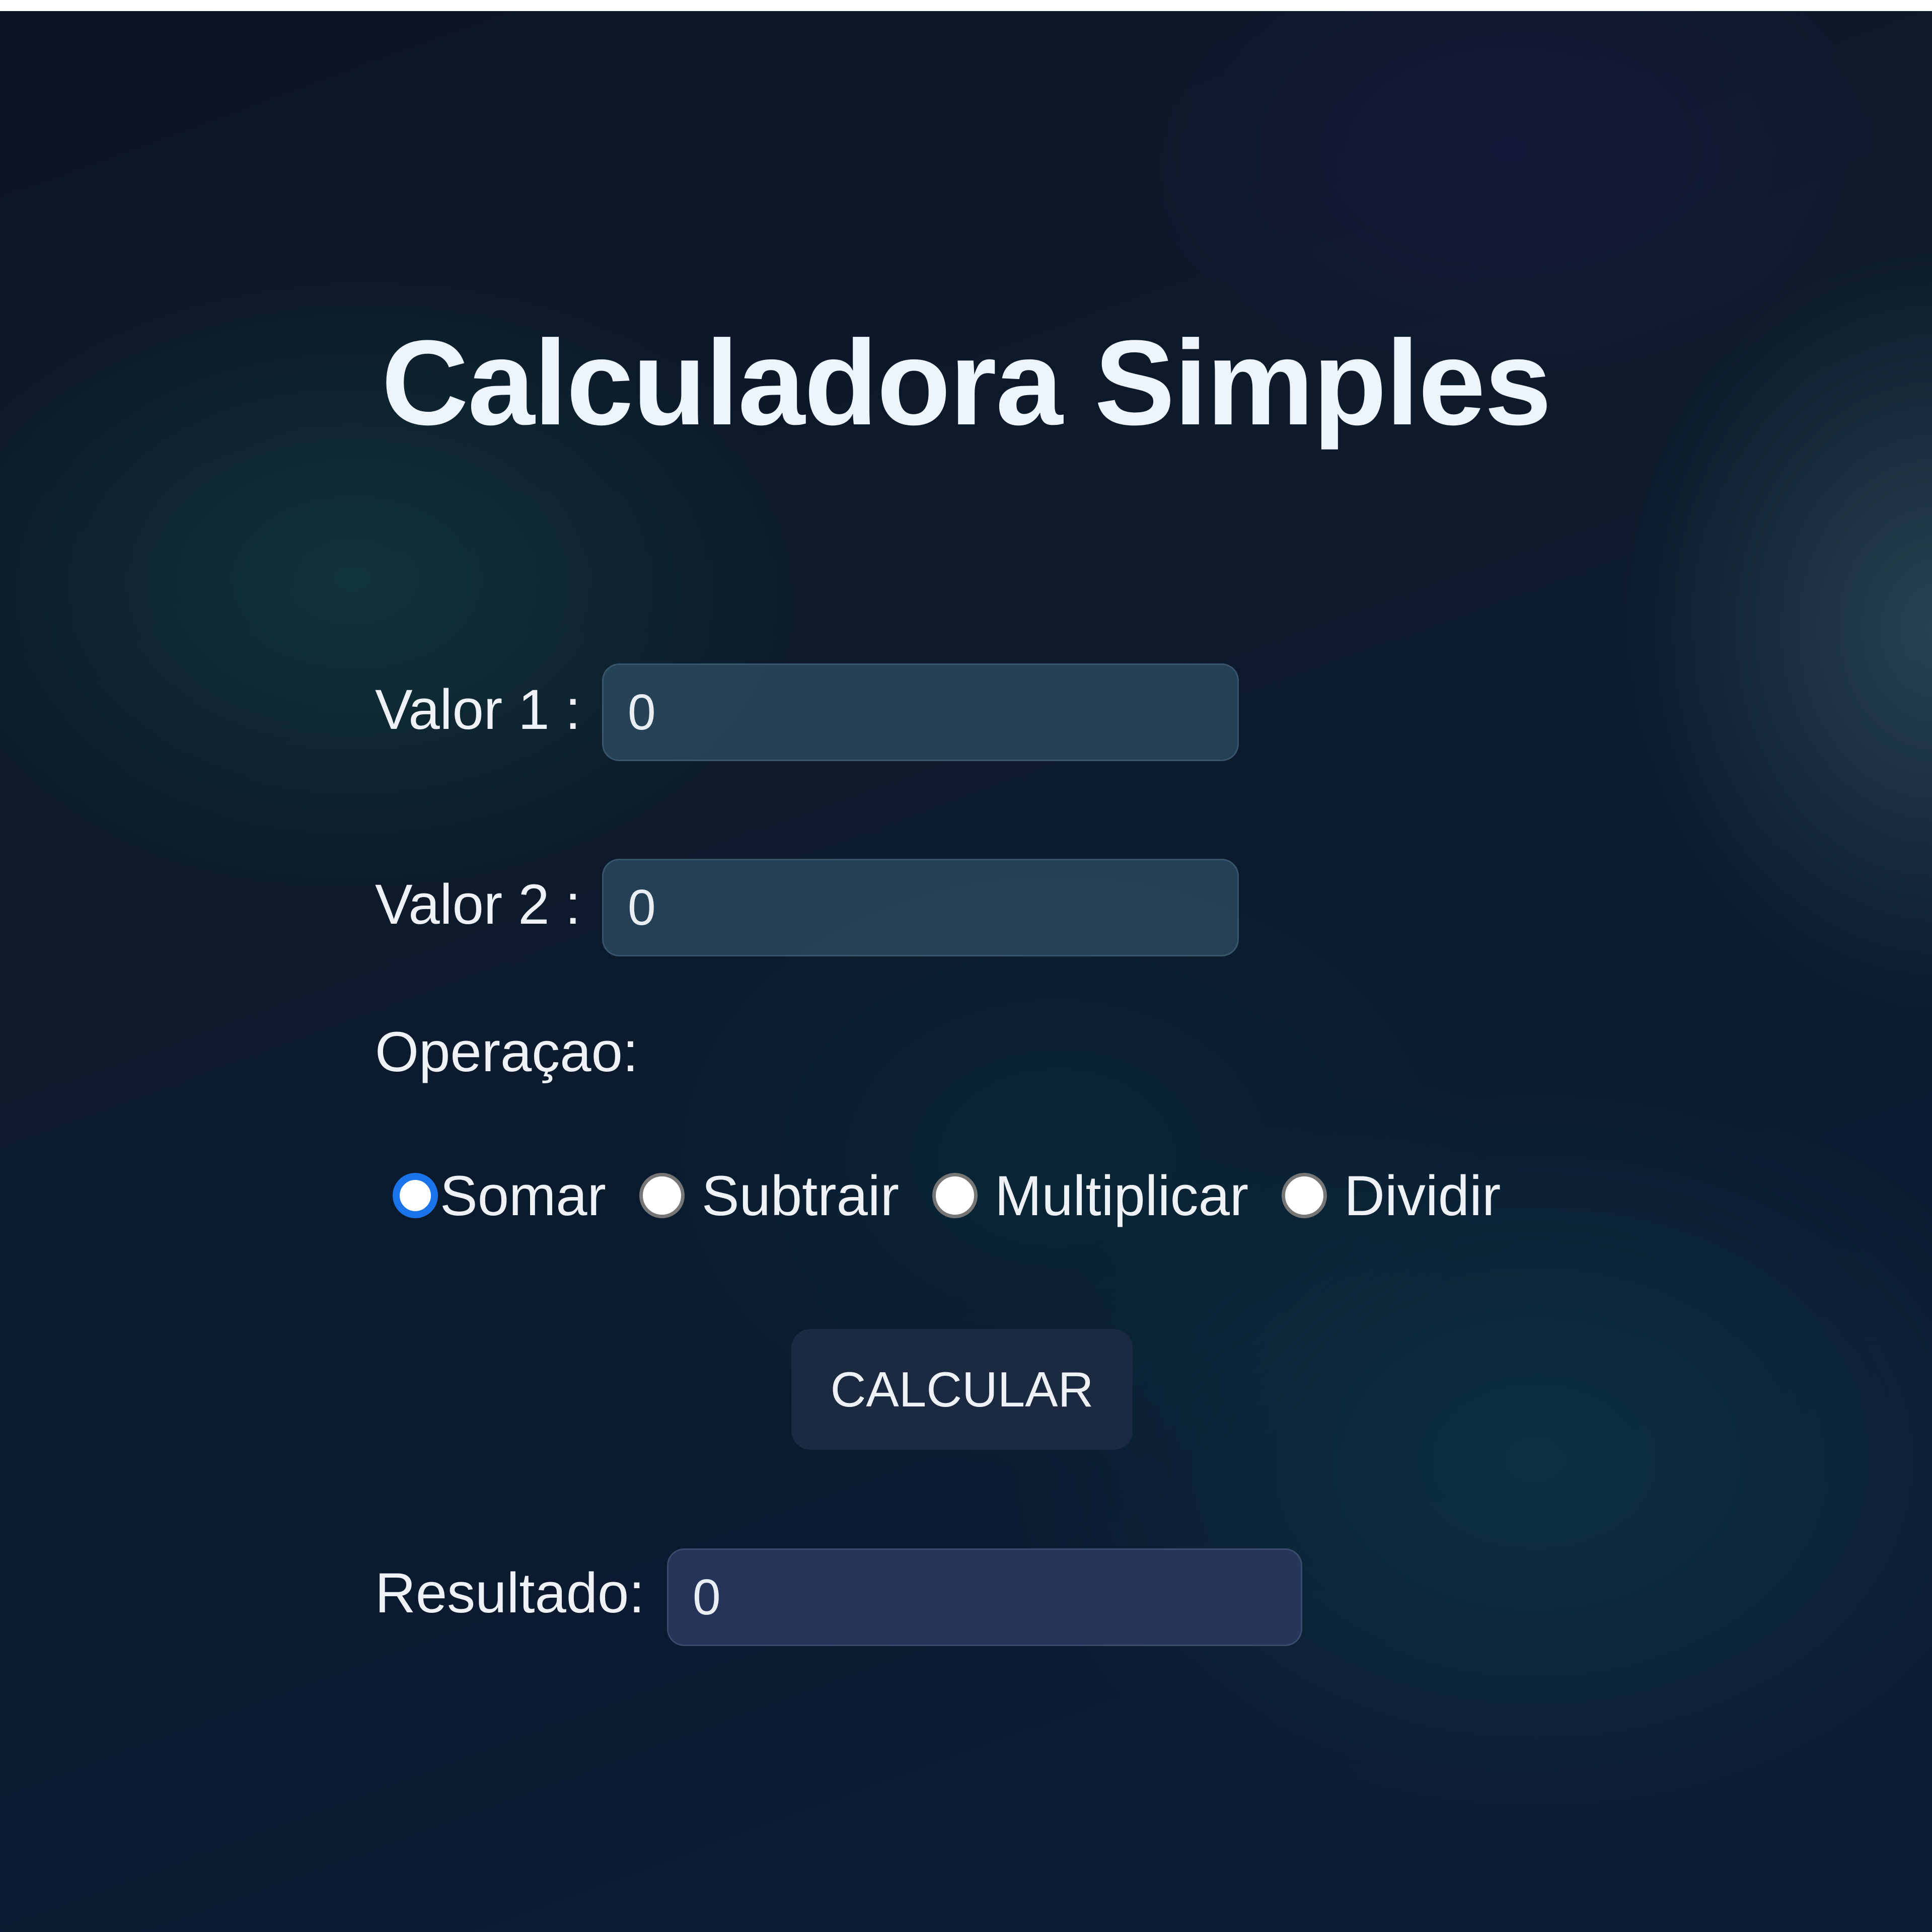 This screenshot has height=1932, width=1932. I want to click on radio-multiplicar, so click(955, 1195).